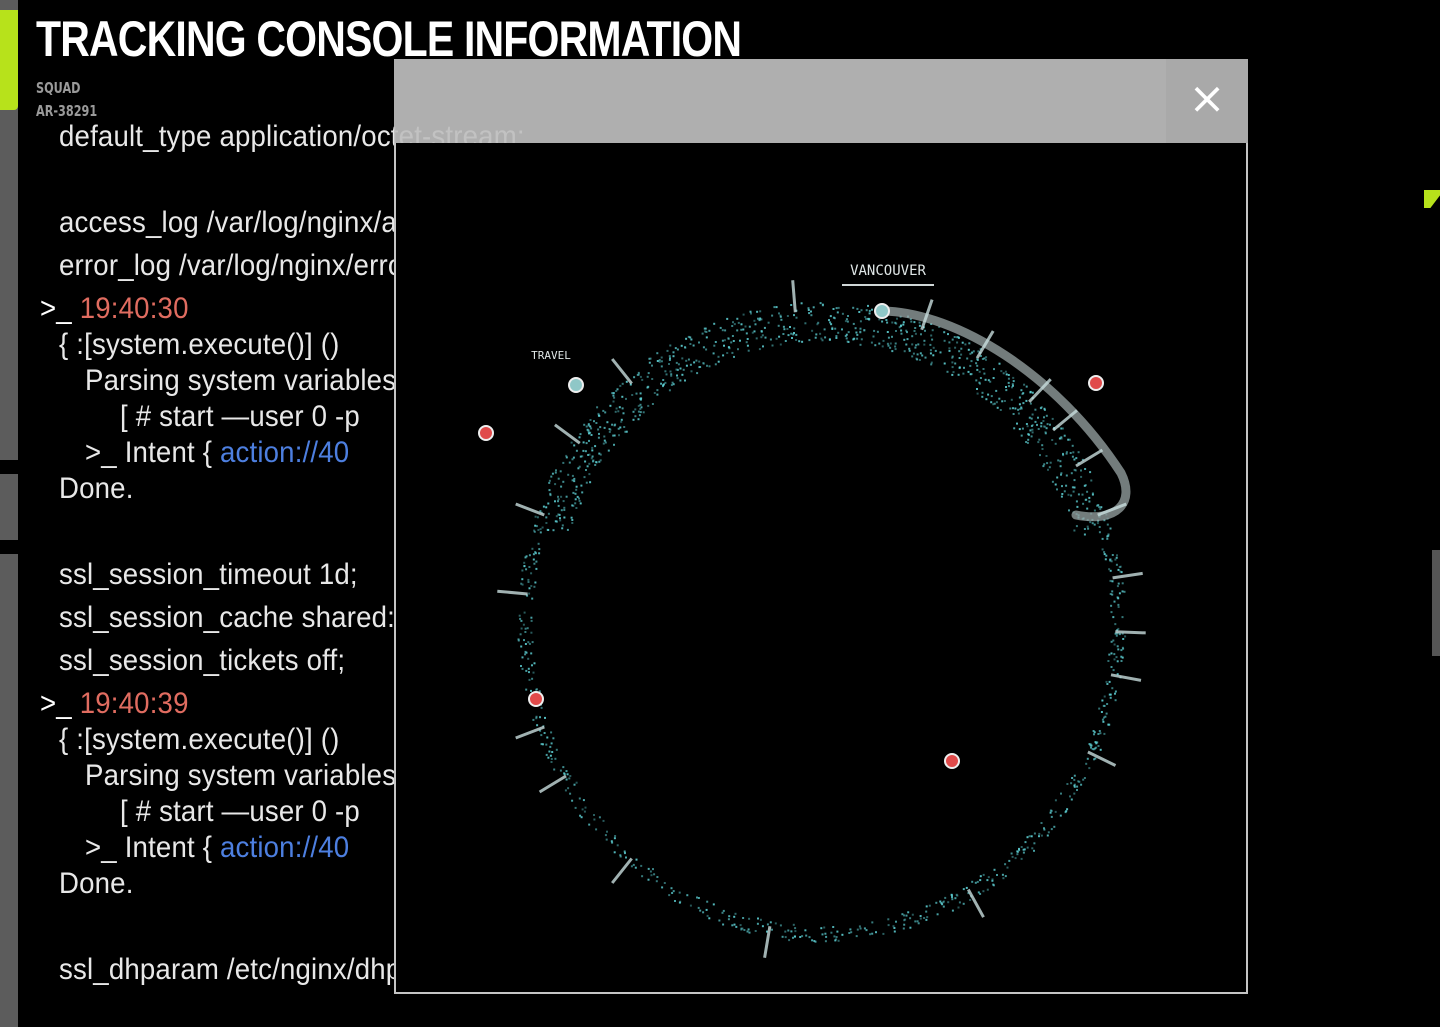  Describe the element at coordinates (240, 811) in the screenshot. I see `console-line: [ # start —user 0 -p` at that location.